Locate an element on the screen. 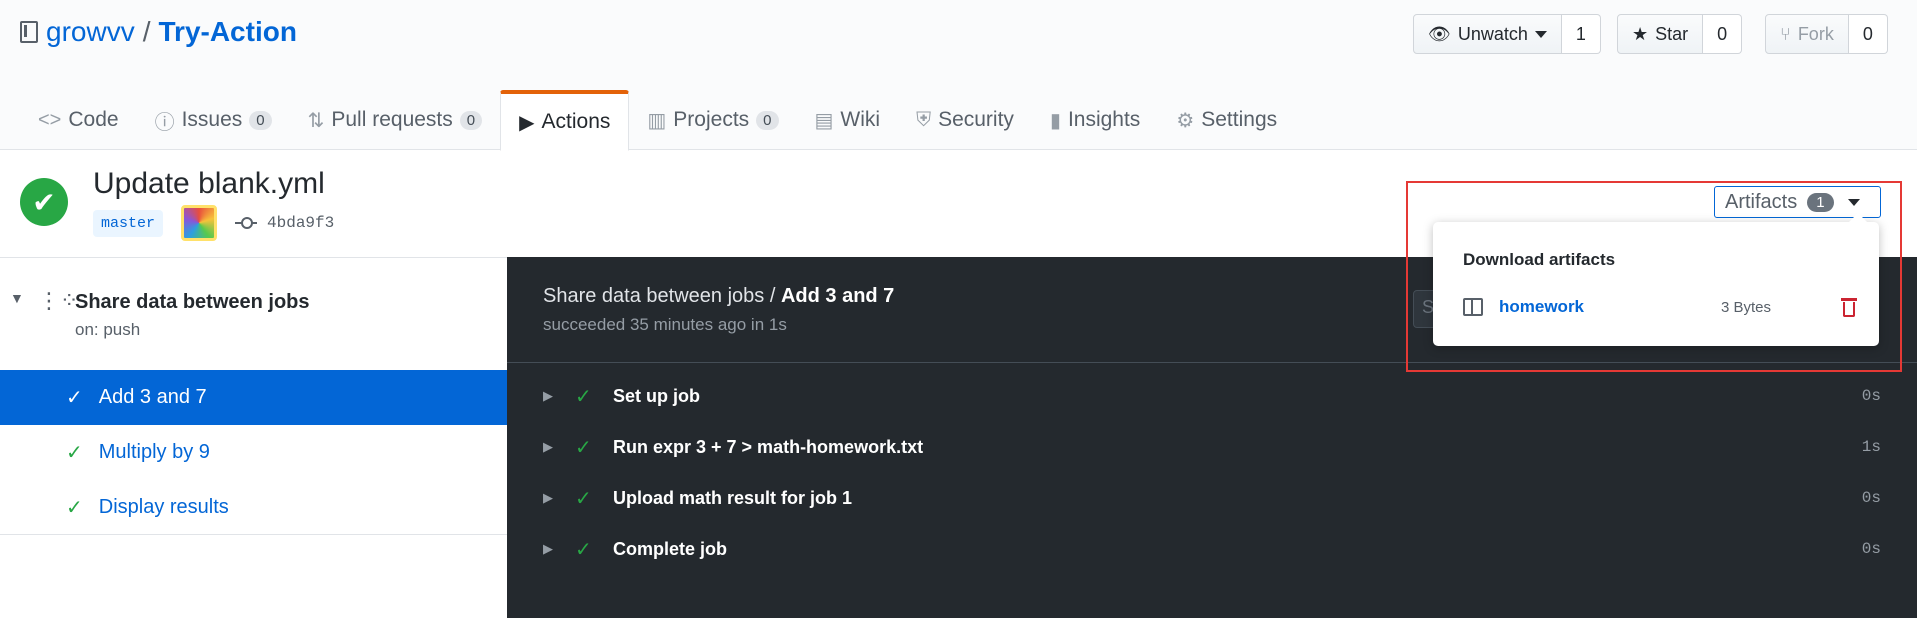 The height and width of the screenshot is (618, 1917). tab-label: Issues is located at coordinates (212, 119).